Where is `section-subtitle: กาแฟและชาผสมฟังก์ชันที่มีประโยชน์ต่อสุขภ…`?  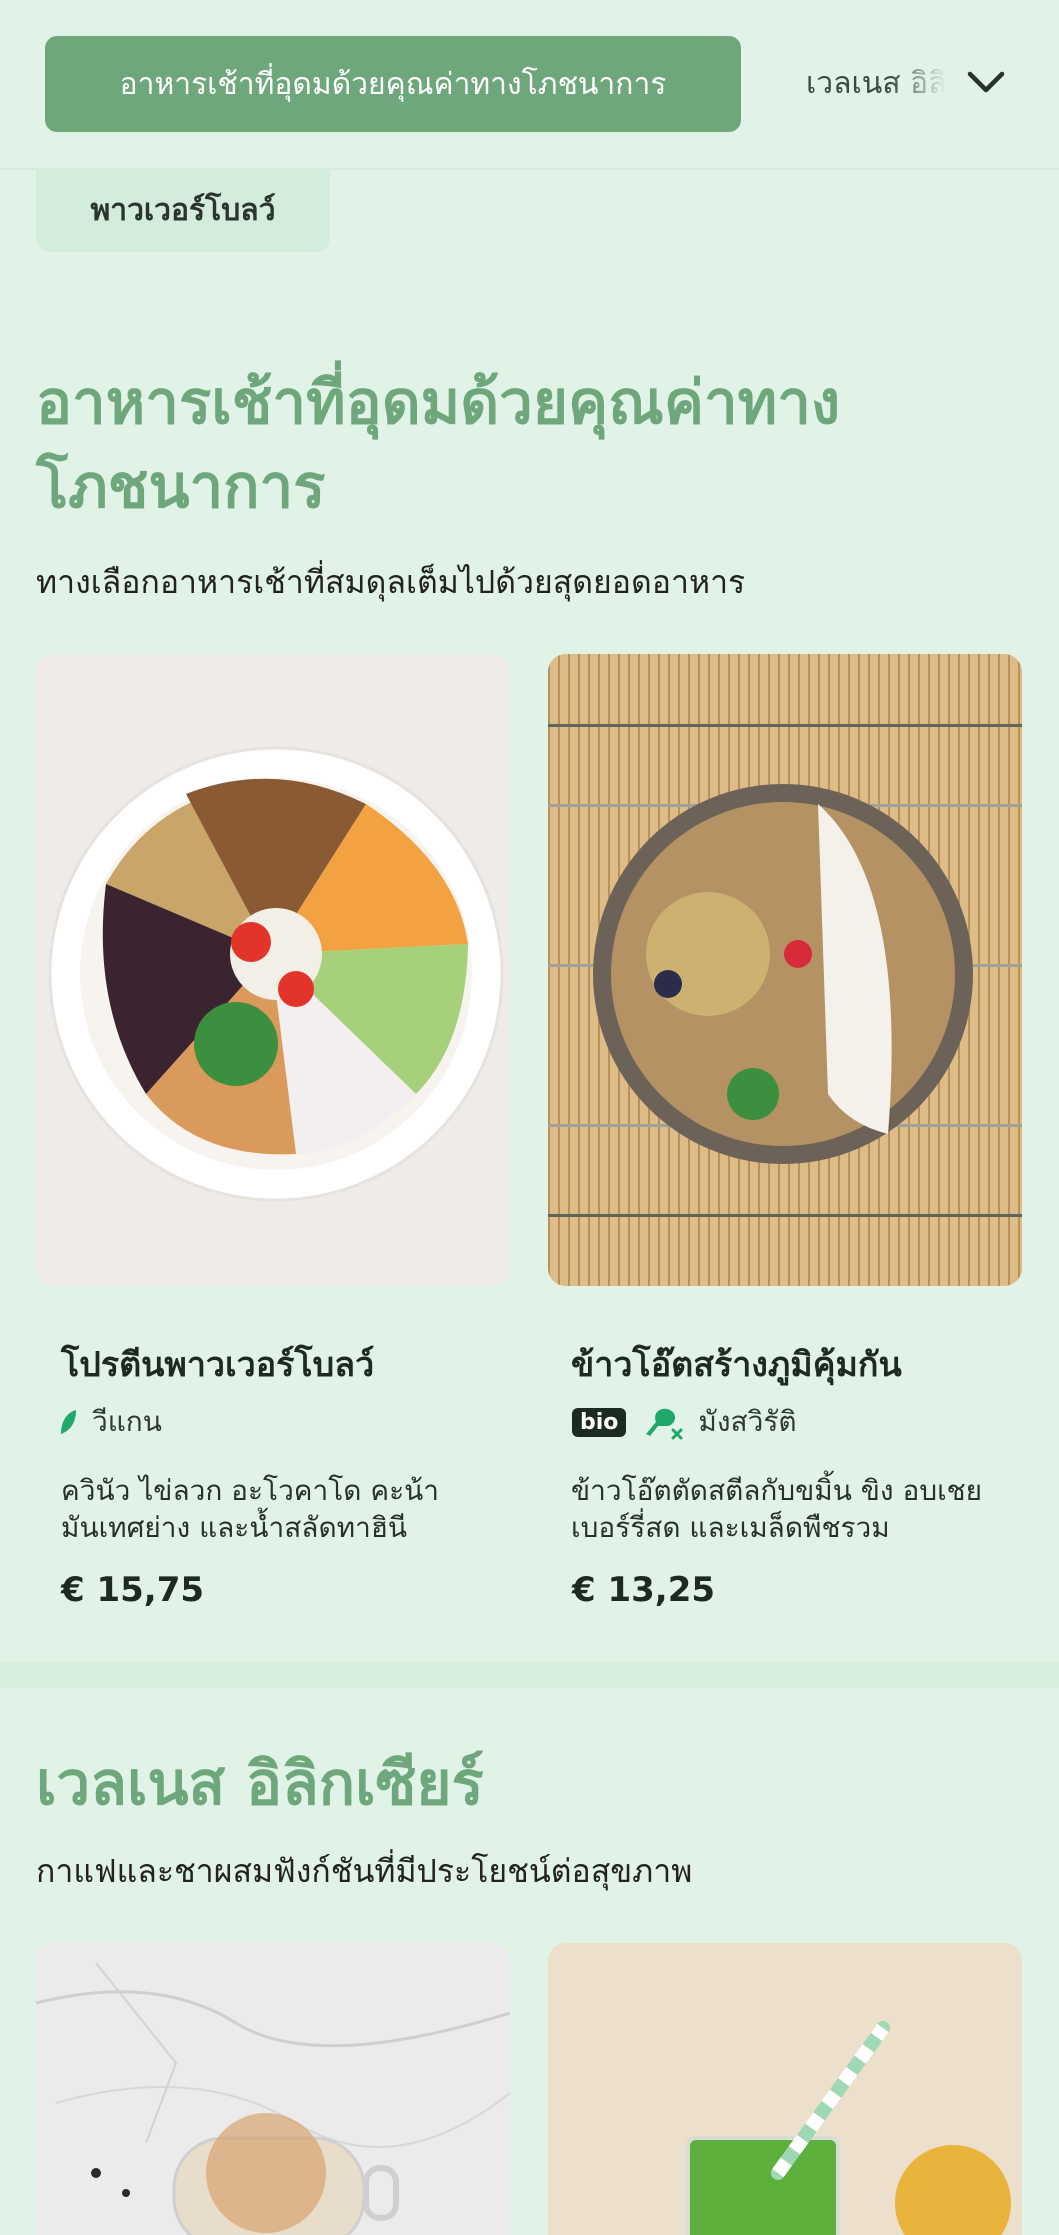 section-subtitle: กาแฟและชาผสมฟังก์ชันที่มีประโยชน์ต่อสุขภ… is located at coordinates (364, 1871).